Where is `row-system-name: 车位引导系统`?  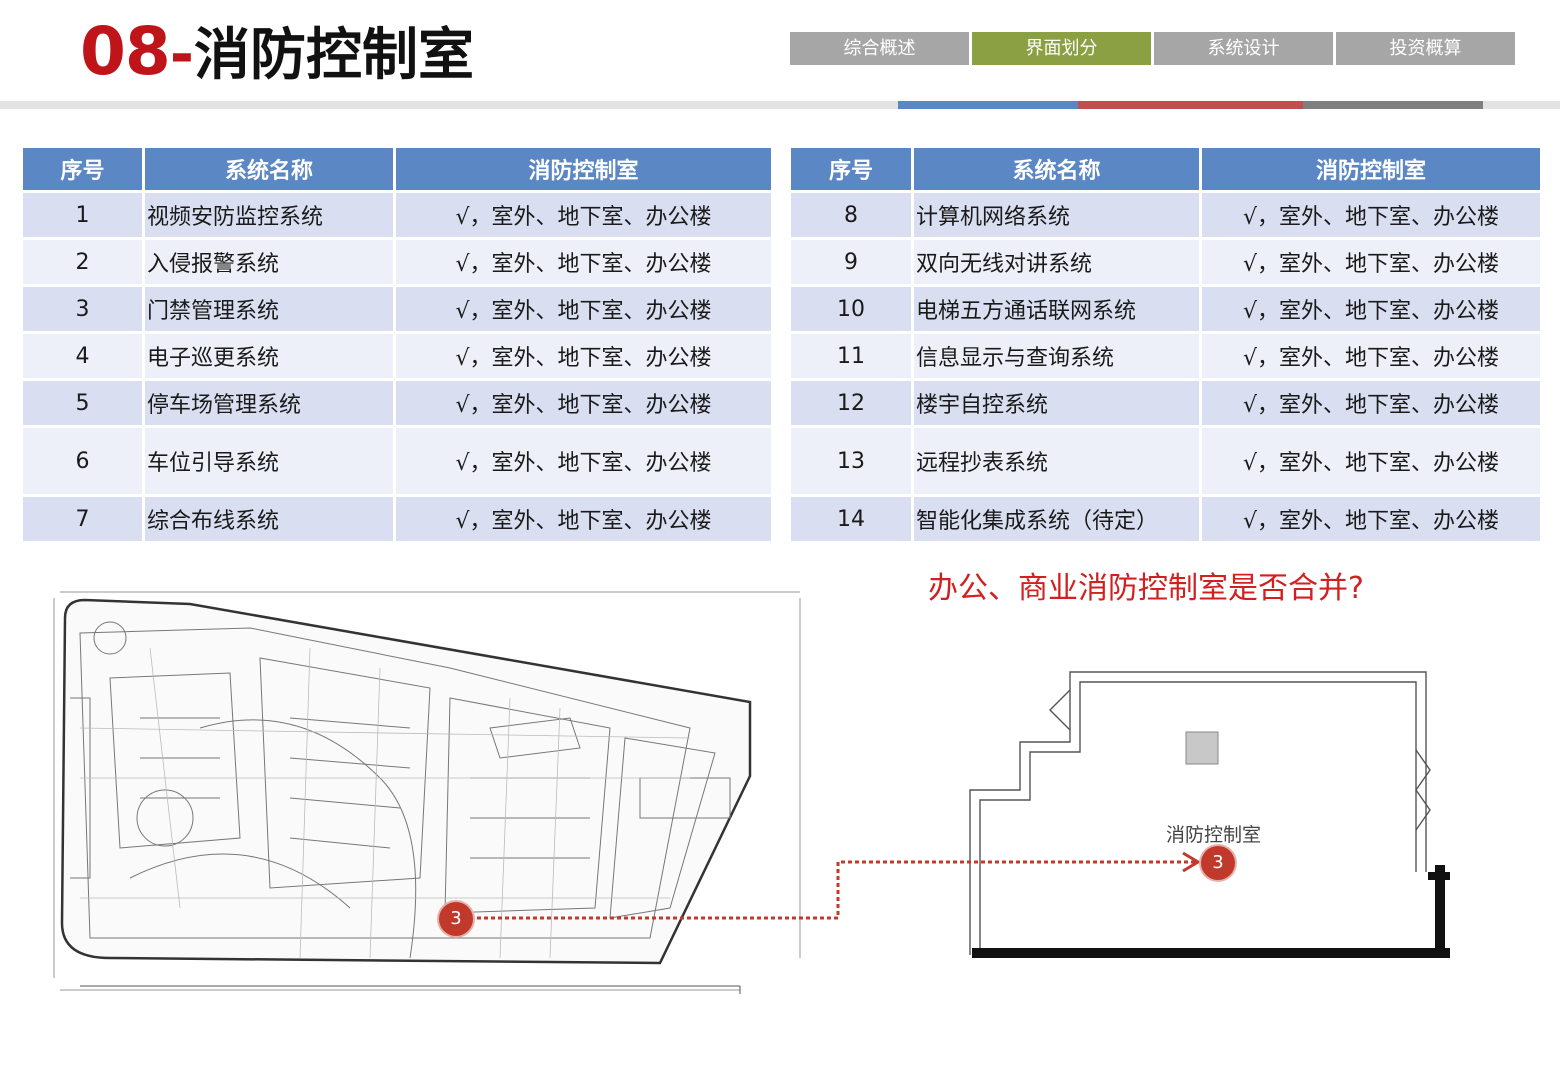 row-system-name: 车位引导系统 is located at coordinates (269, 461).